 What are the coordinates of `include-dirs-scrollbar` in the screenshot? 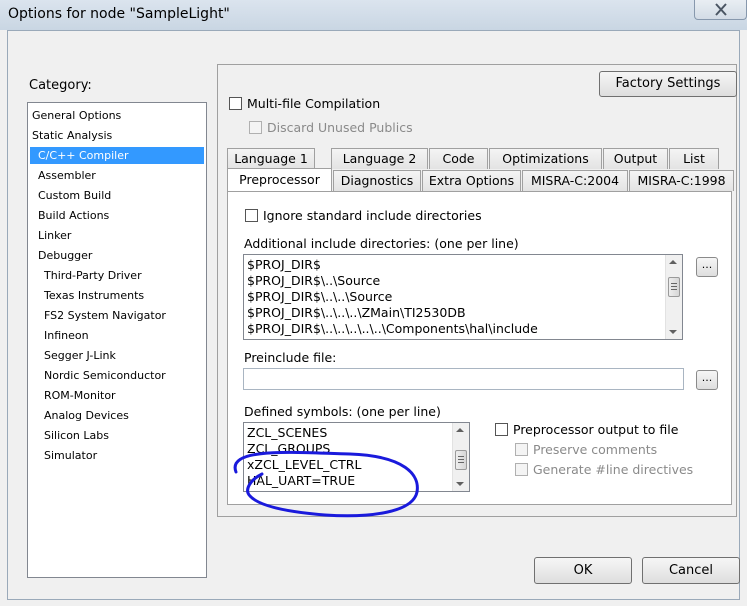 It's located at (673, 297).